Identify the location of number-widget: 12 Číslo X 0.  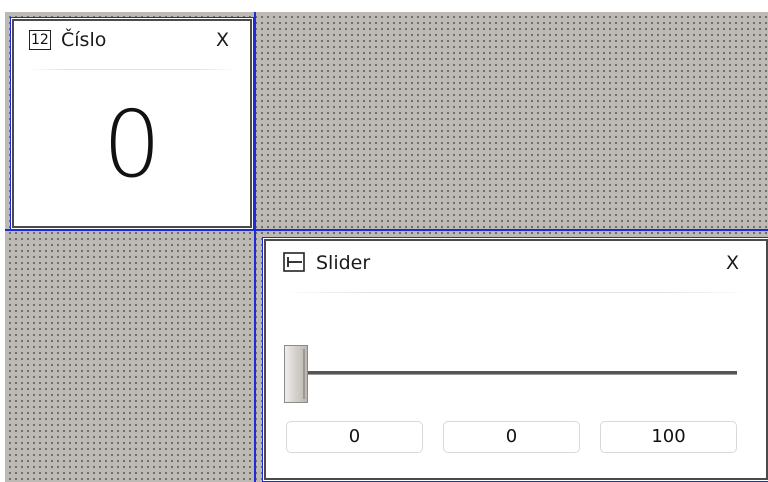
(132, 123).